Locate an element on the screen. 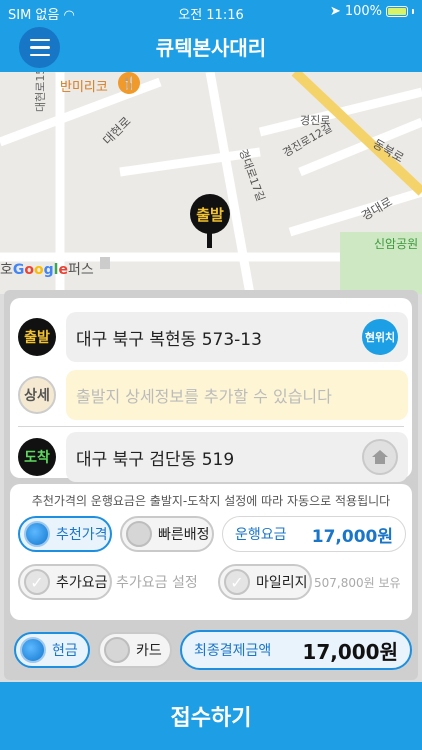  detail-row: 상세 출발지 상세정보를 추가할 수 있습니다 is located at coordinates (213, 395).